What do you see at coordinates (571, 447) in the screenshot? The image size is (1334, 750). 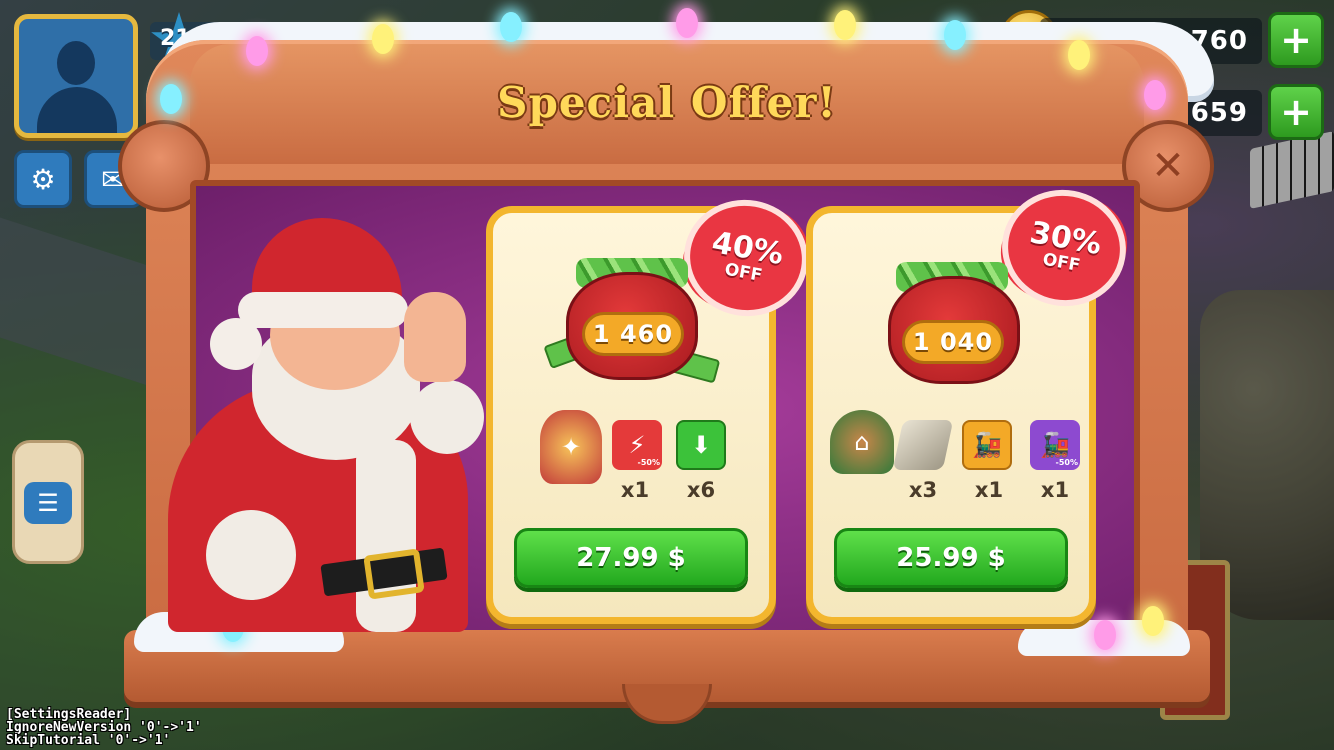 I see `carousel-icon: ✦` at bounding box center [571, 447].